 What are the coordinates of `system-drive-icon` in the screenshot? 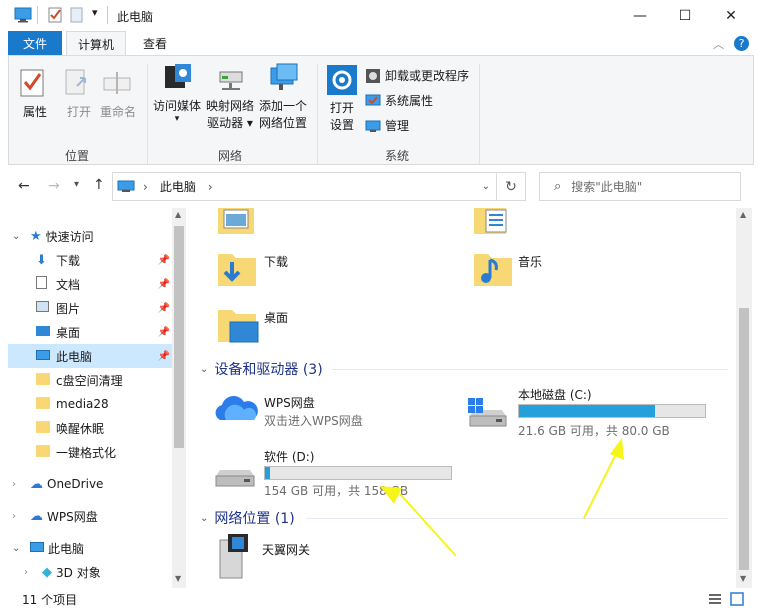 It's located at (487, 412).